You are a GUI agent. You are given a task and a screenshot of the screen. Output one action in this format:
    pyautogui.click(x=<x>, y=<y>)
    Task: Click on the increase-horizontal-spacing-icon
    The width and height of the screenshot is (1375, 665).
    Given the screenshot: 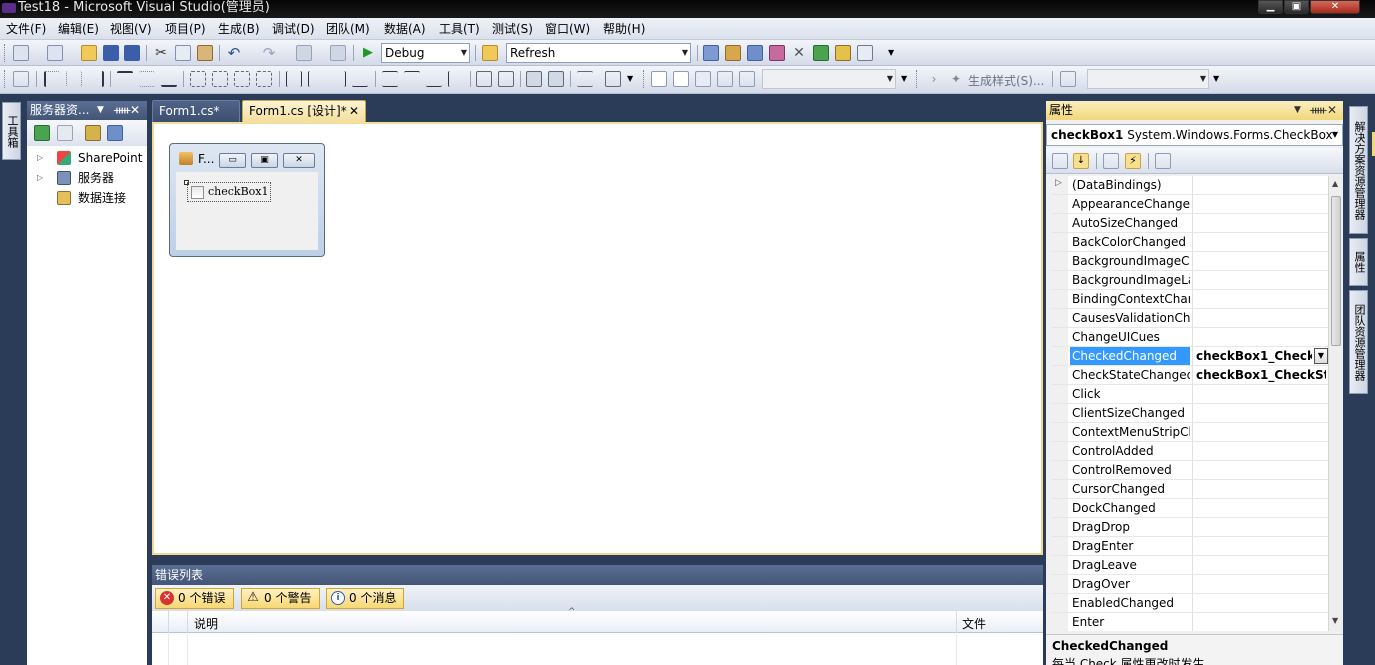 What is the action you would take?
    pyautogui.click(x=316, y=79)
    